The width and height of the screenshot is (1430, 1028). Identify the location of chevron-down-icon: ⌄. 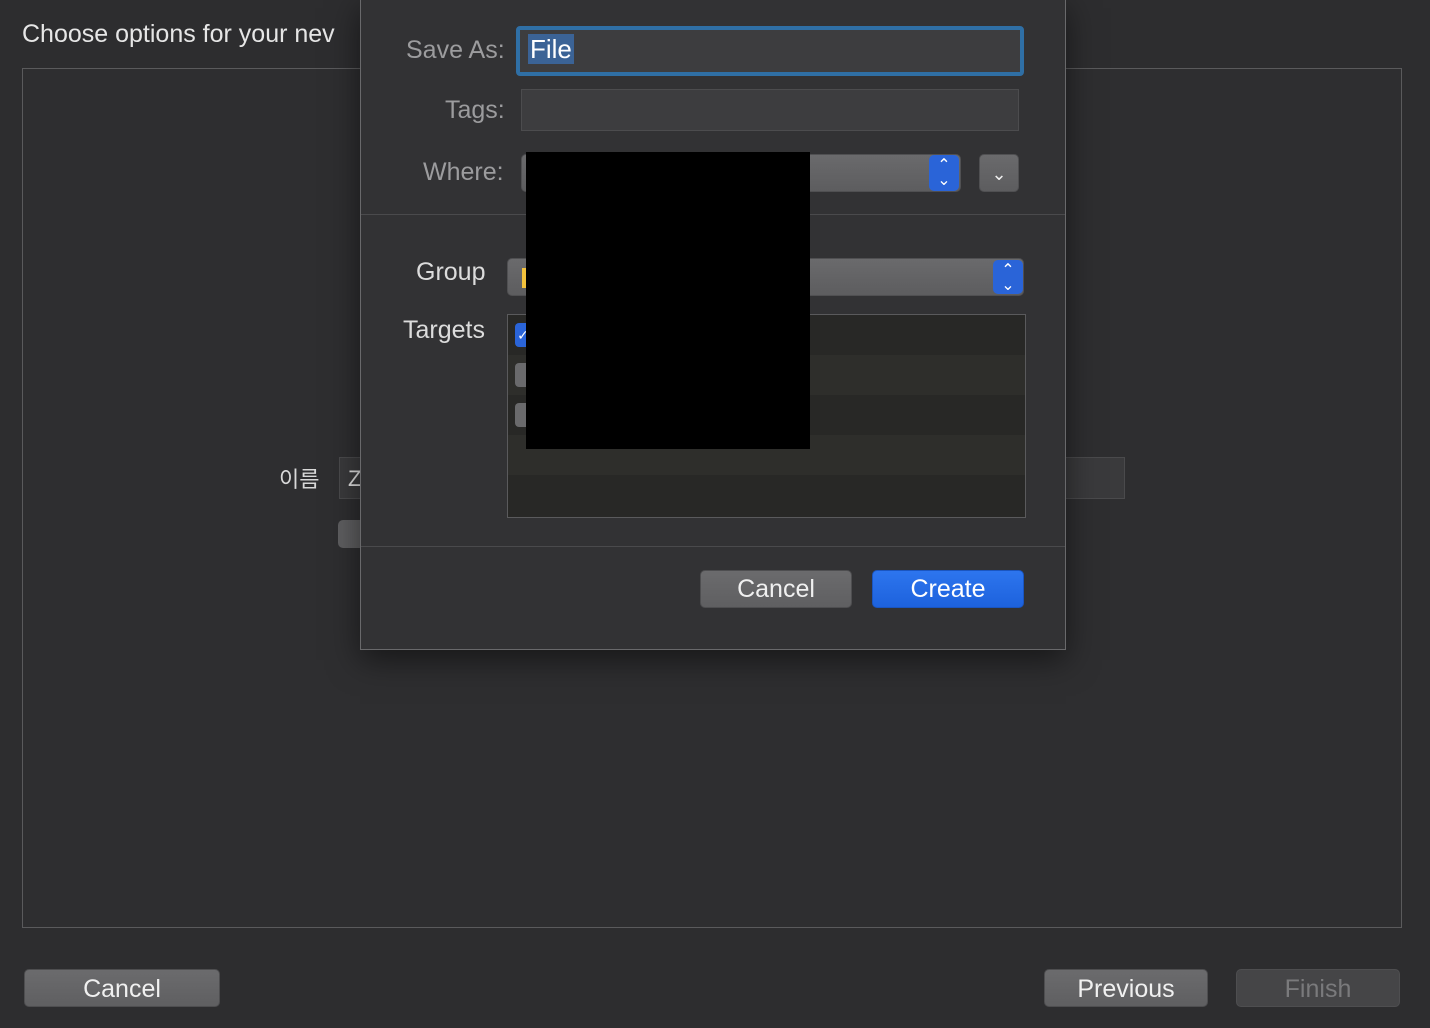
(999, 173).